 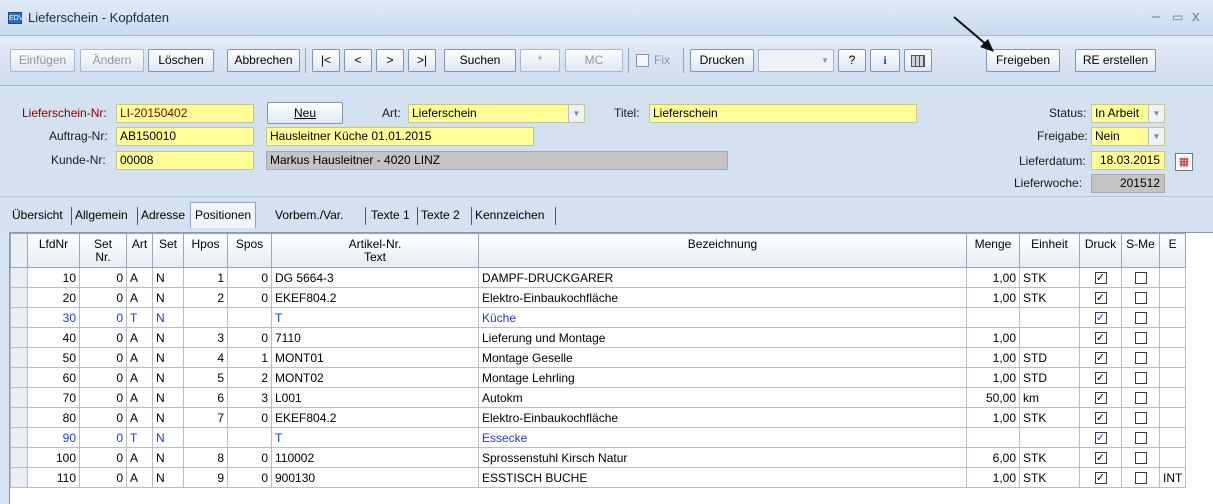 What do you see at coordinates (53, 277) in the screenshot?
I see `cell-lfdnr: 10` at bounding box center [53, 277].